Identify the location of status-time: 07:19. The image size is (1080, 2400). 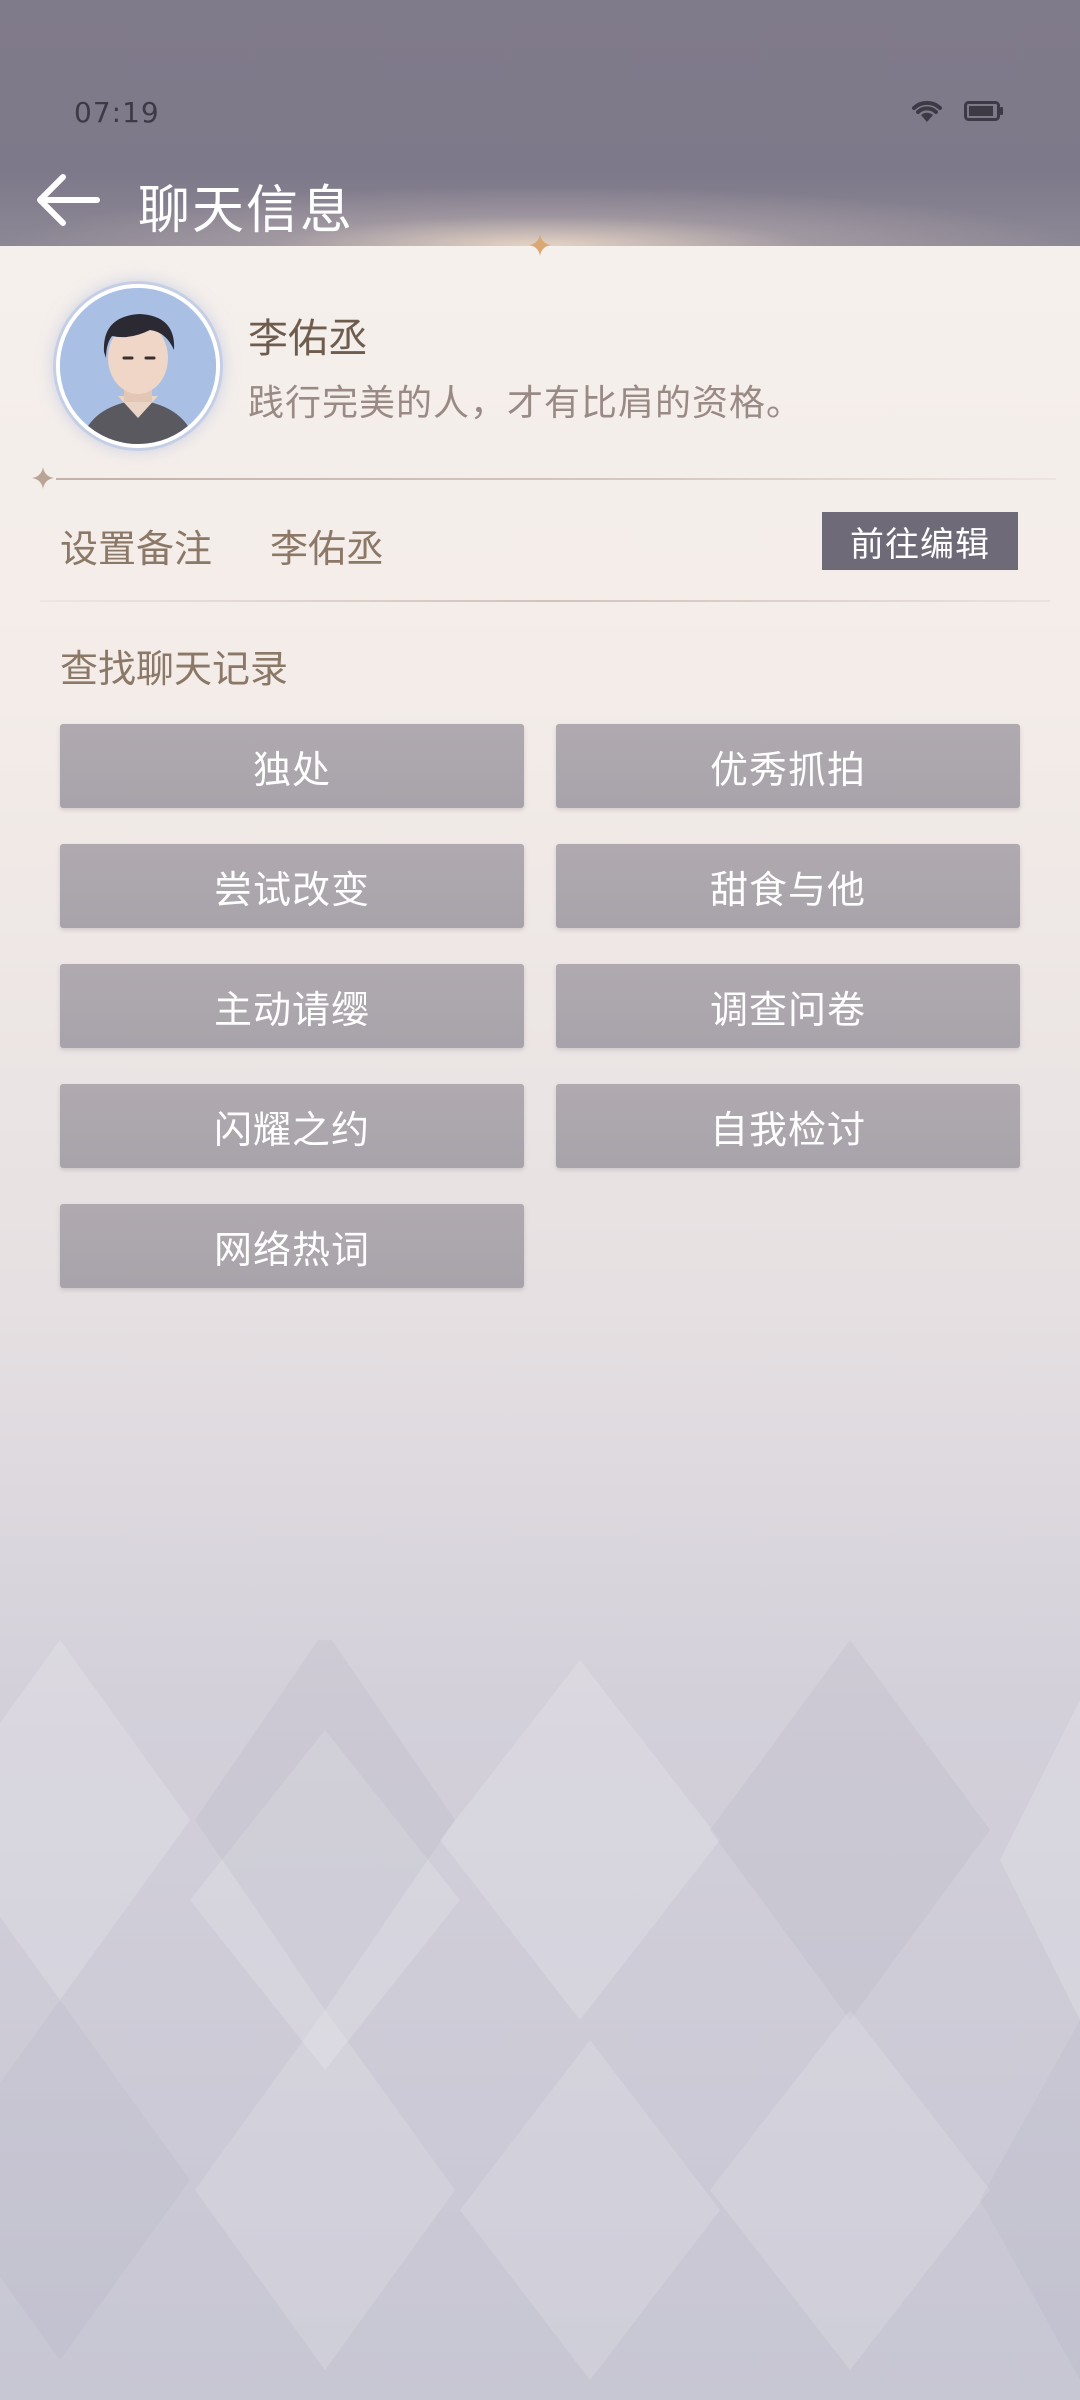
(117, 112).